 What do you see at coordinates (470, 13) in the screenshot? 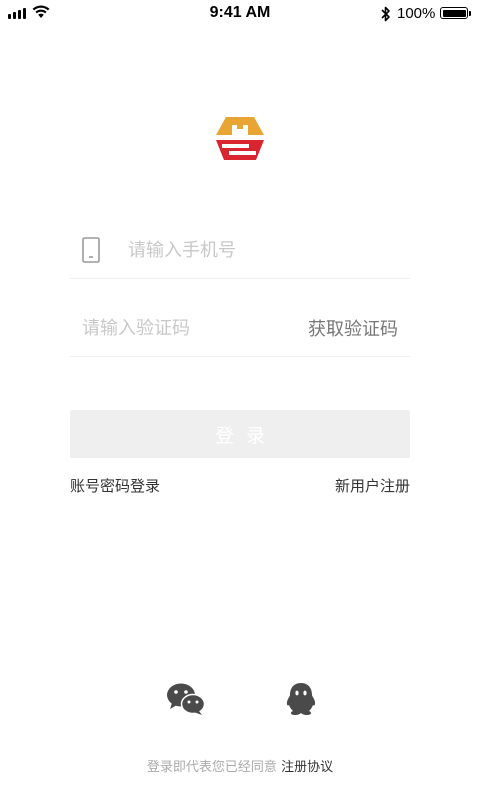
I see `battery-tip` at bounding box center [470, 13].